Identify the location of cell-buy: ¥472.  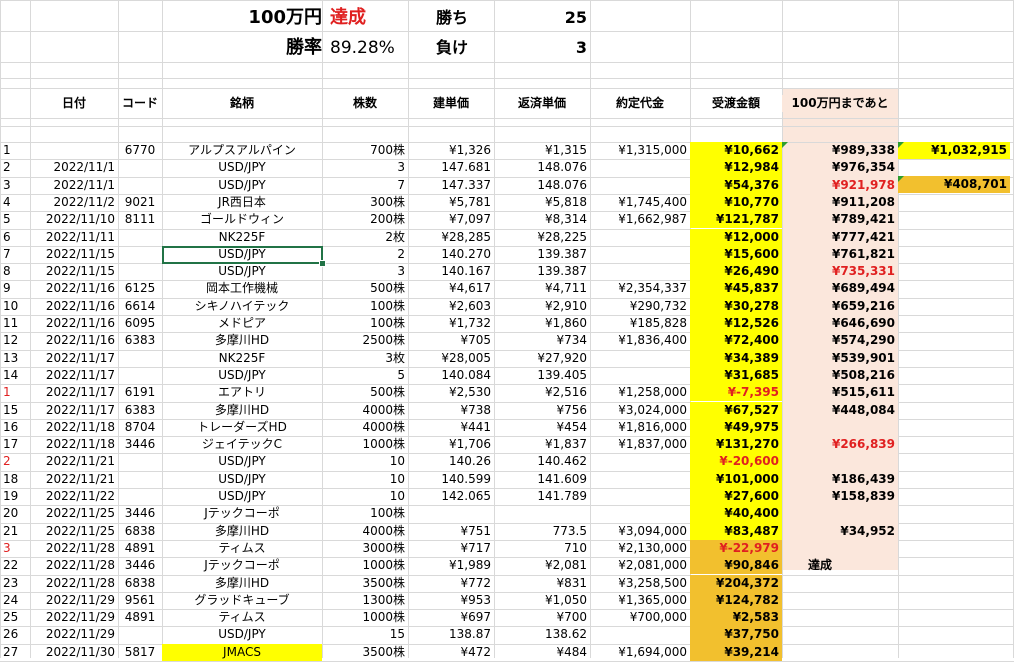
(451, 652).